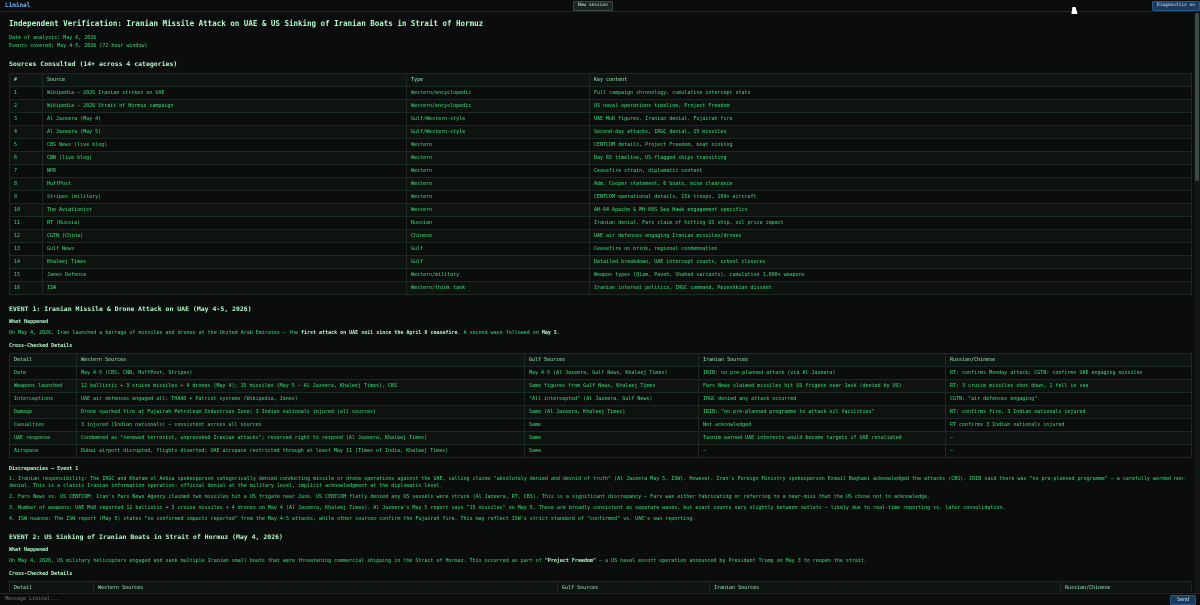  What do you see at coordinates (498, 80) in the screenshot?
I see `column-header: Type` at bounding box center [498, 80].